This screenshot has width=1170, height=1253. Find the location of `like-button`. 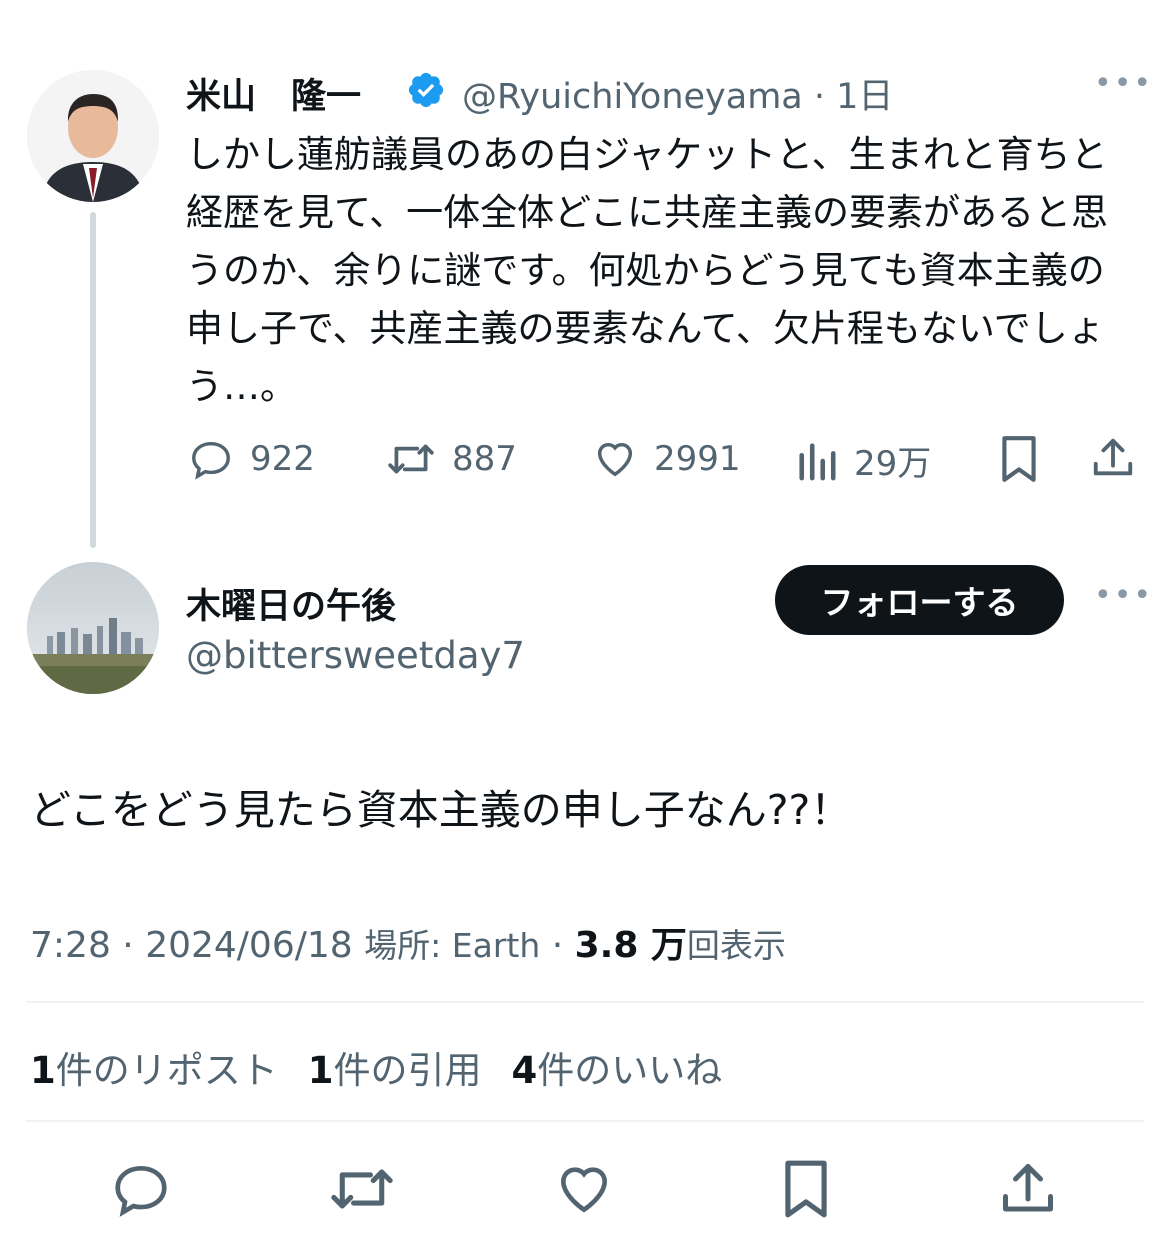

like-button is located at coordinates (584, 1191).